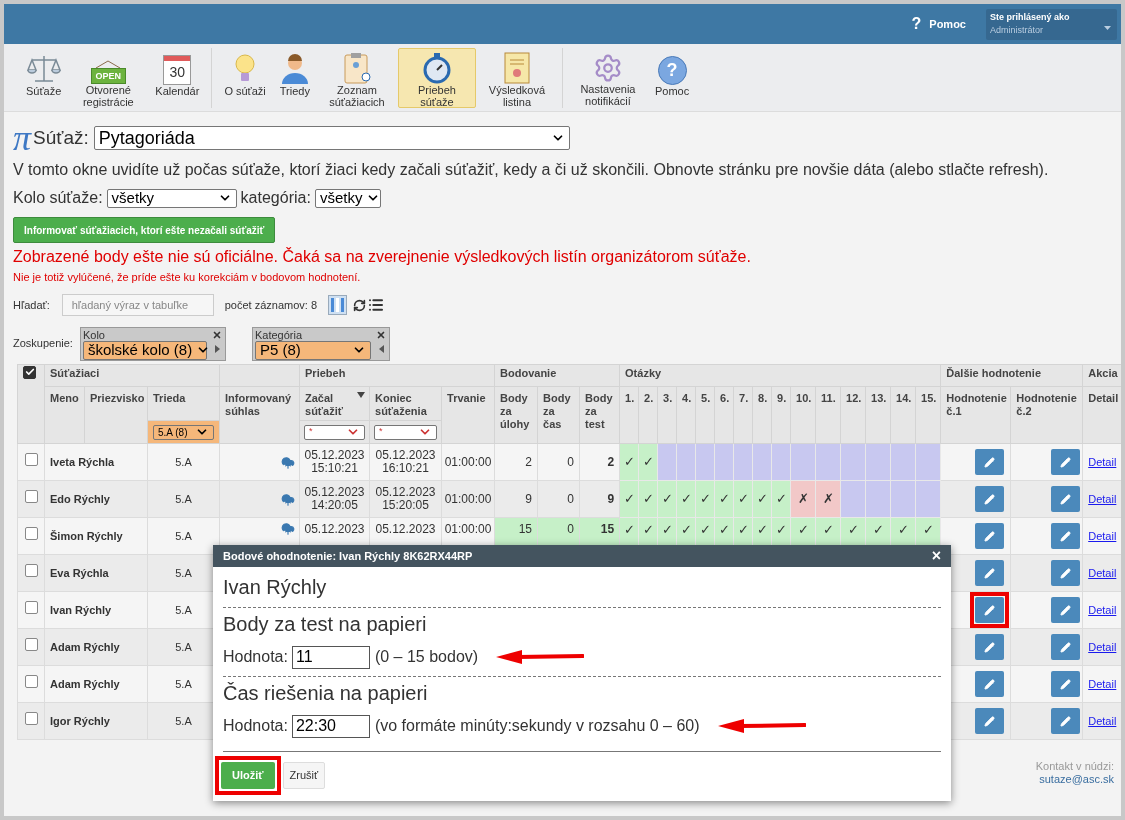 The width and height of the screenshot is (1125, 820). Describe the element at coordinates (334, 432) in the screenshot. I see `start-filter: *` at that location.